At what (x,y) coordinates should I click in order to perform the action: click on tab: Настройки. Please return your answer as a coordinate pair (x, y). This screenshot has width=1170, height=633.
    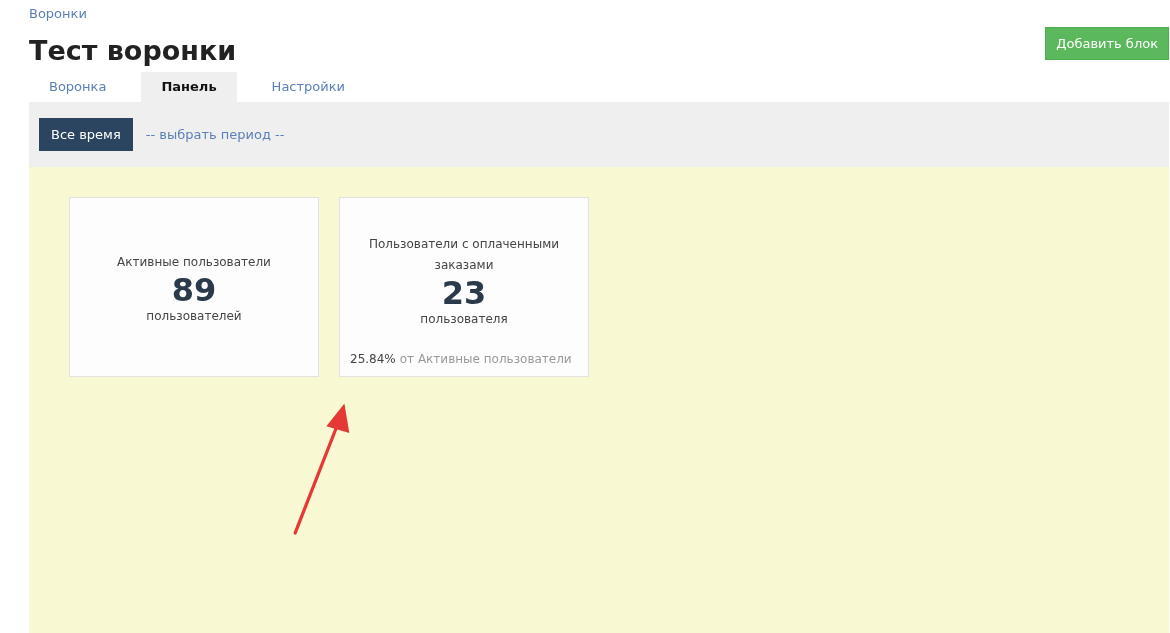
    Looking at the image, I should click on (308, 87).